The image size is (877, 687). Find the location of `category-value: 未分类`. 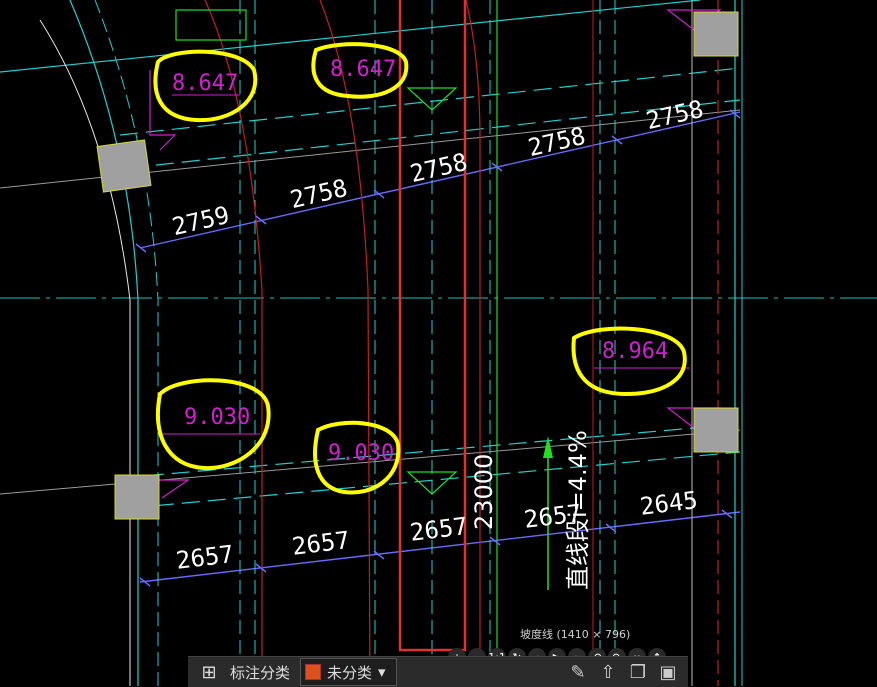

category-value: 未分类 is located at coordinates (350, 672).